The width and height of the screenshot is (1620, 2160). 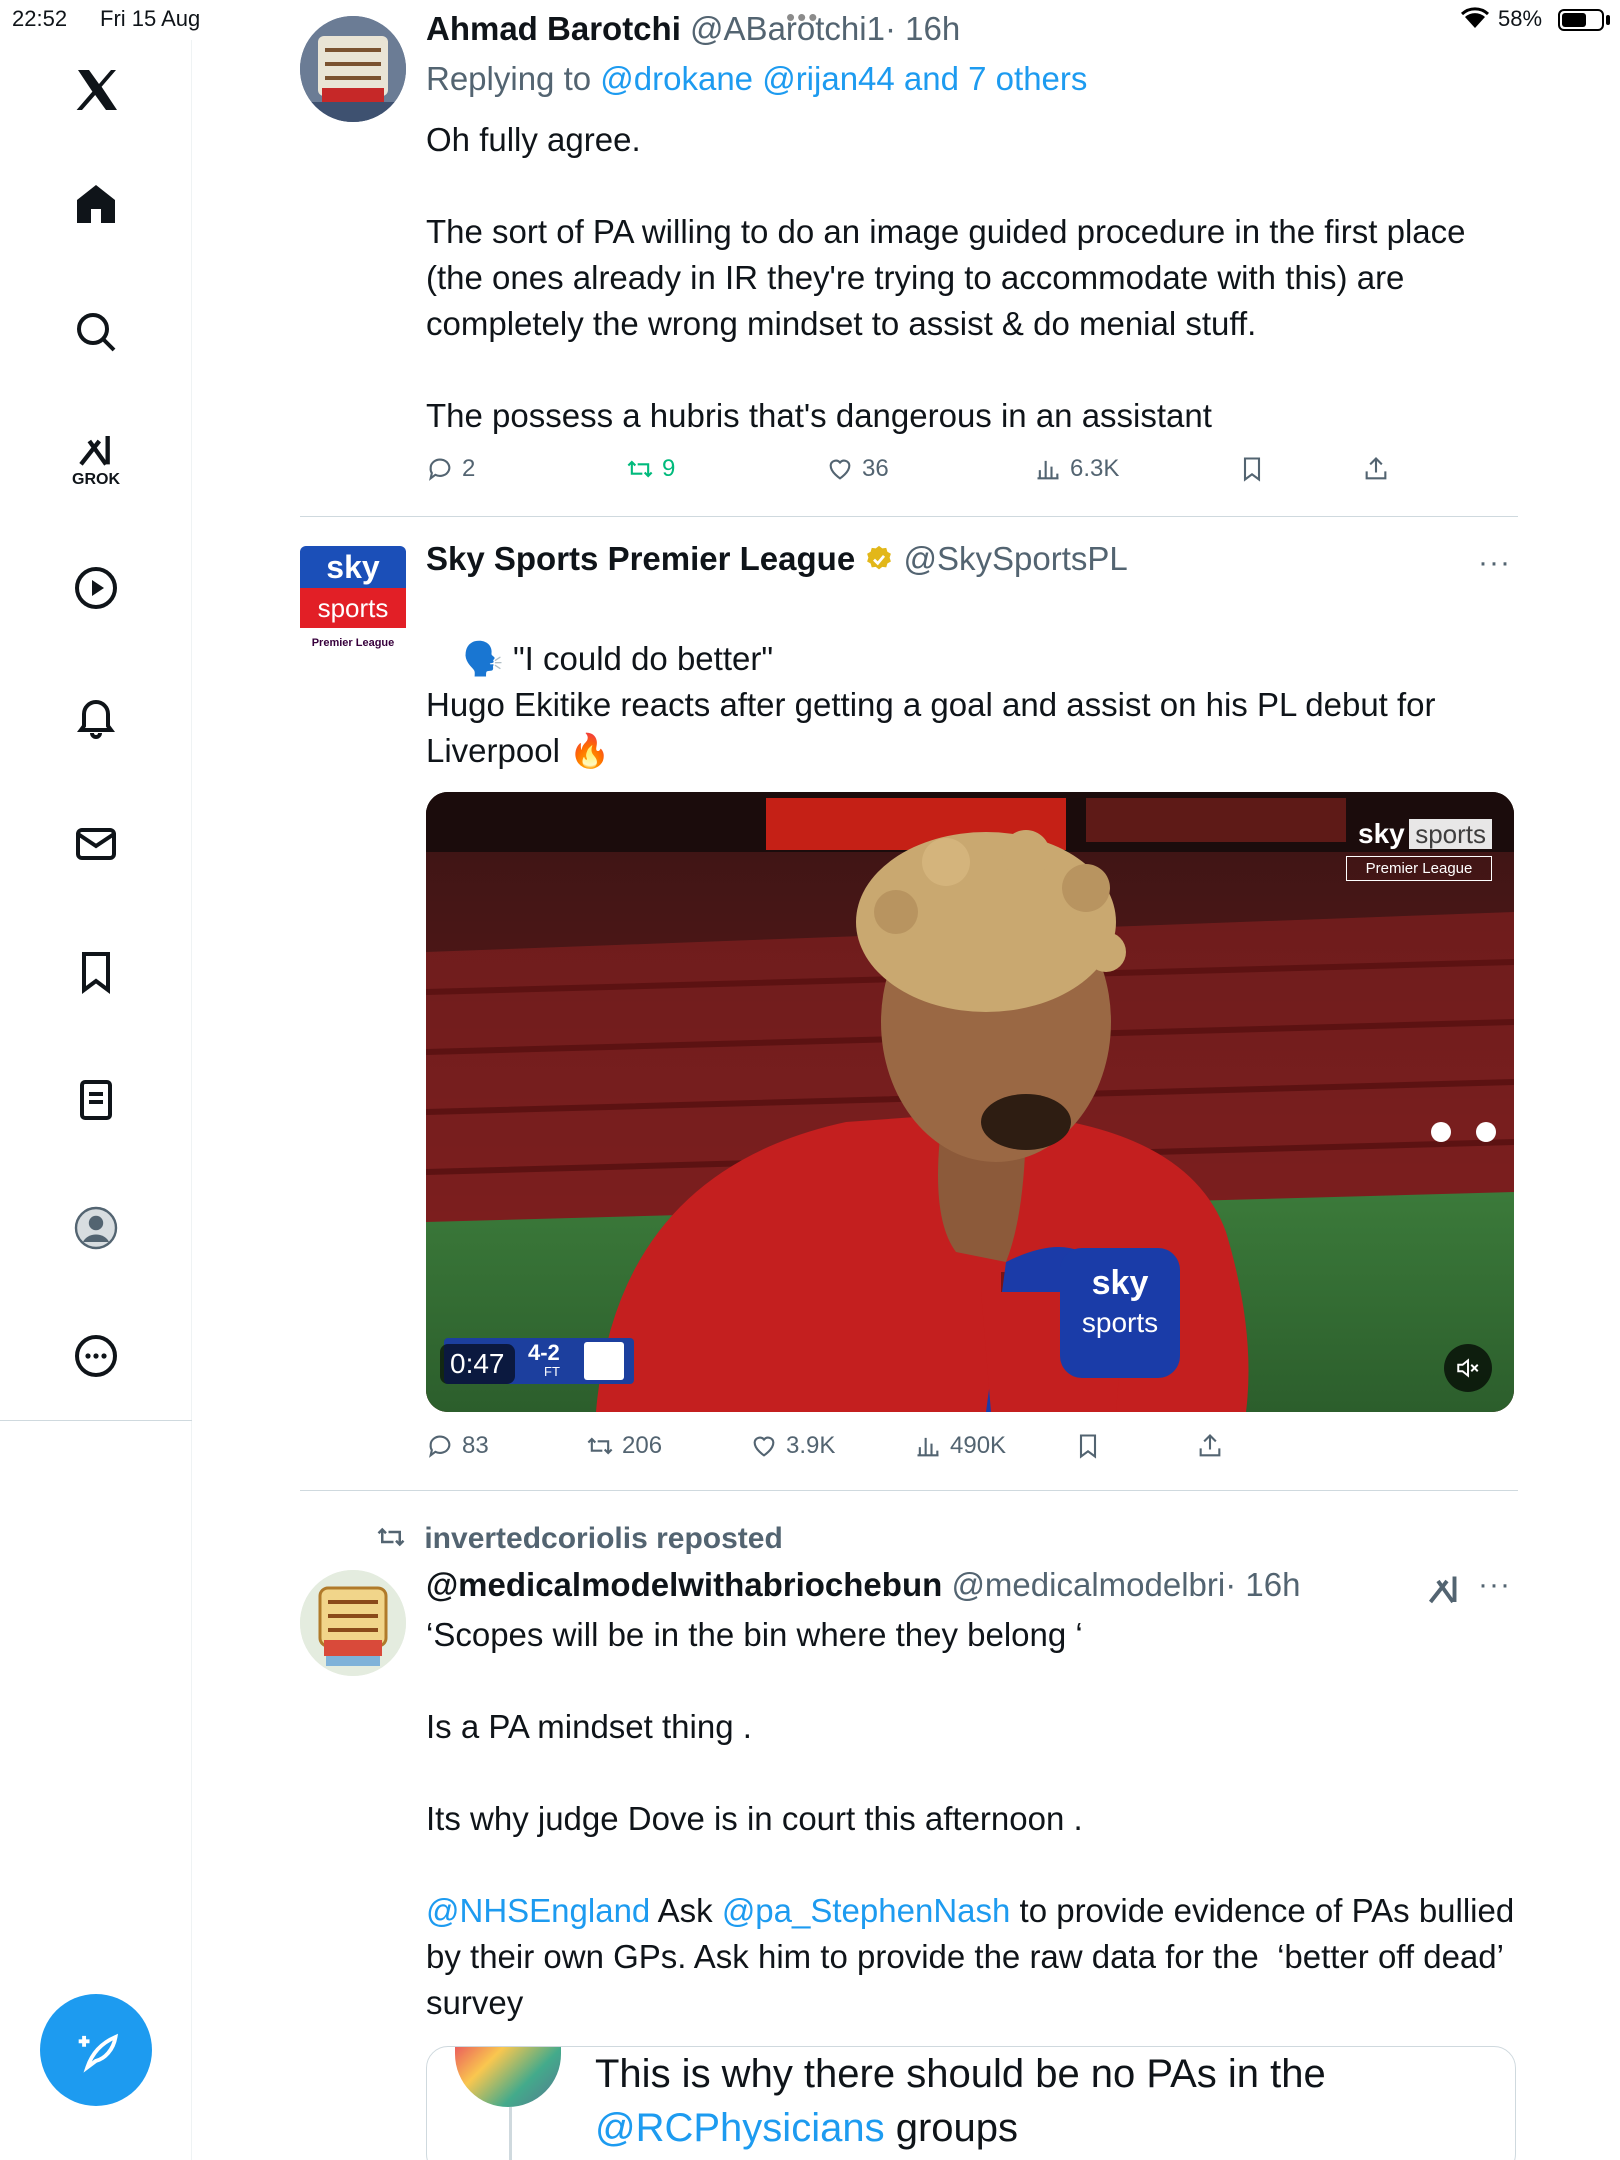 I want to click on compose-icon, so click(x=98, y=2053).